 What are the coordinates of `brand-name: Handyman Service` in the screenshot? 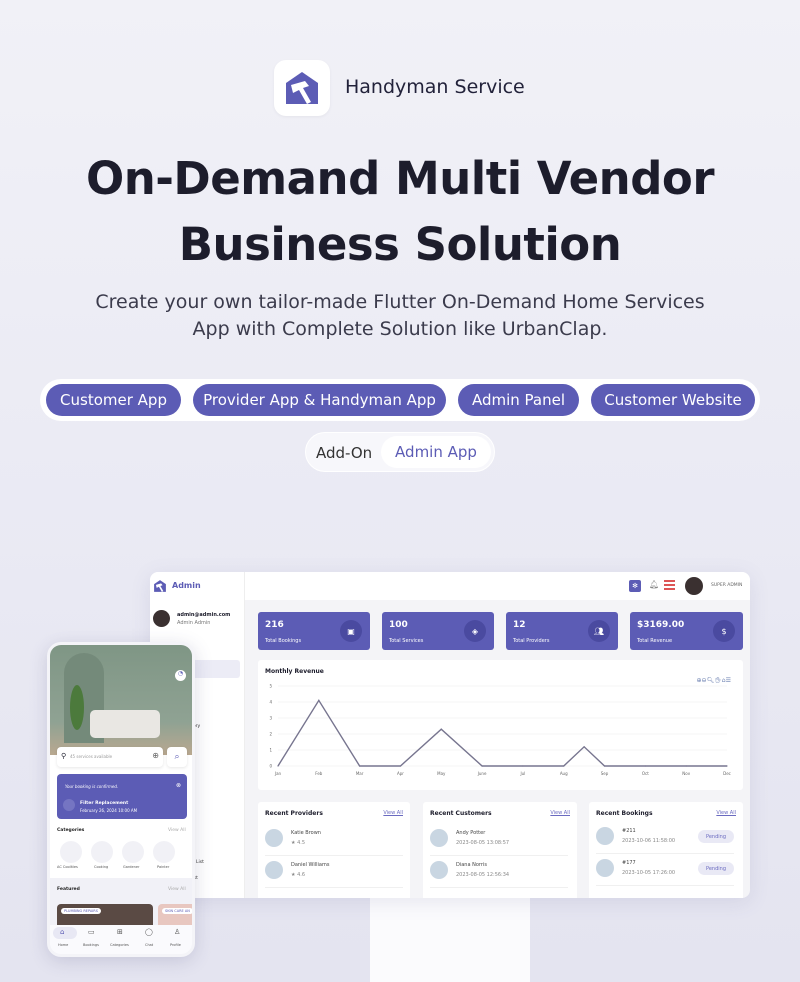 It's located at (435, 87).